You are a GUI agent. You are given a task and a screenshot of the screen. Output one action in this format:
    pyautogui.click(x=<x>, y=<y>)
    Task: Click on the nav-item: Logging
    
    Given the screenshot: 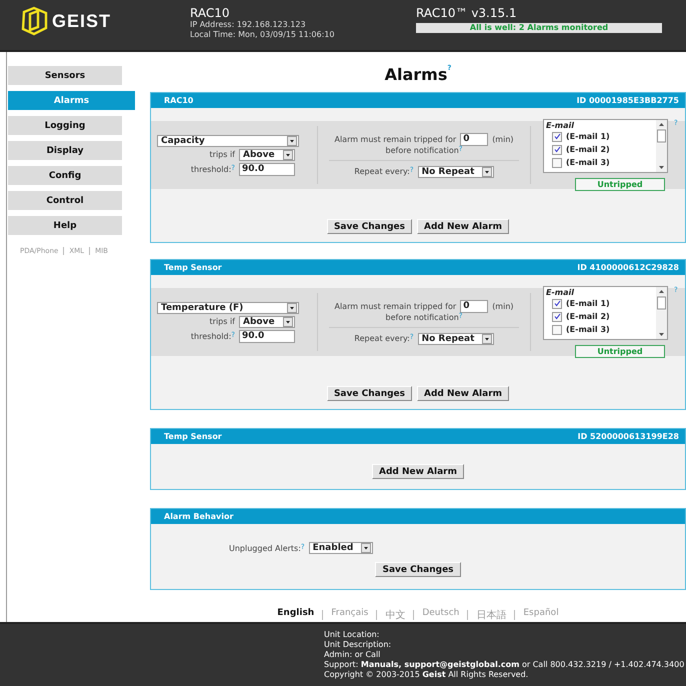 What is the action you would take?
    pyautogui.click(x=65, y=125)
    